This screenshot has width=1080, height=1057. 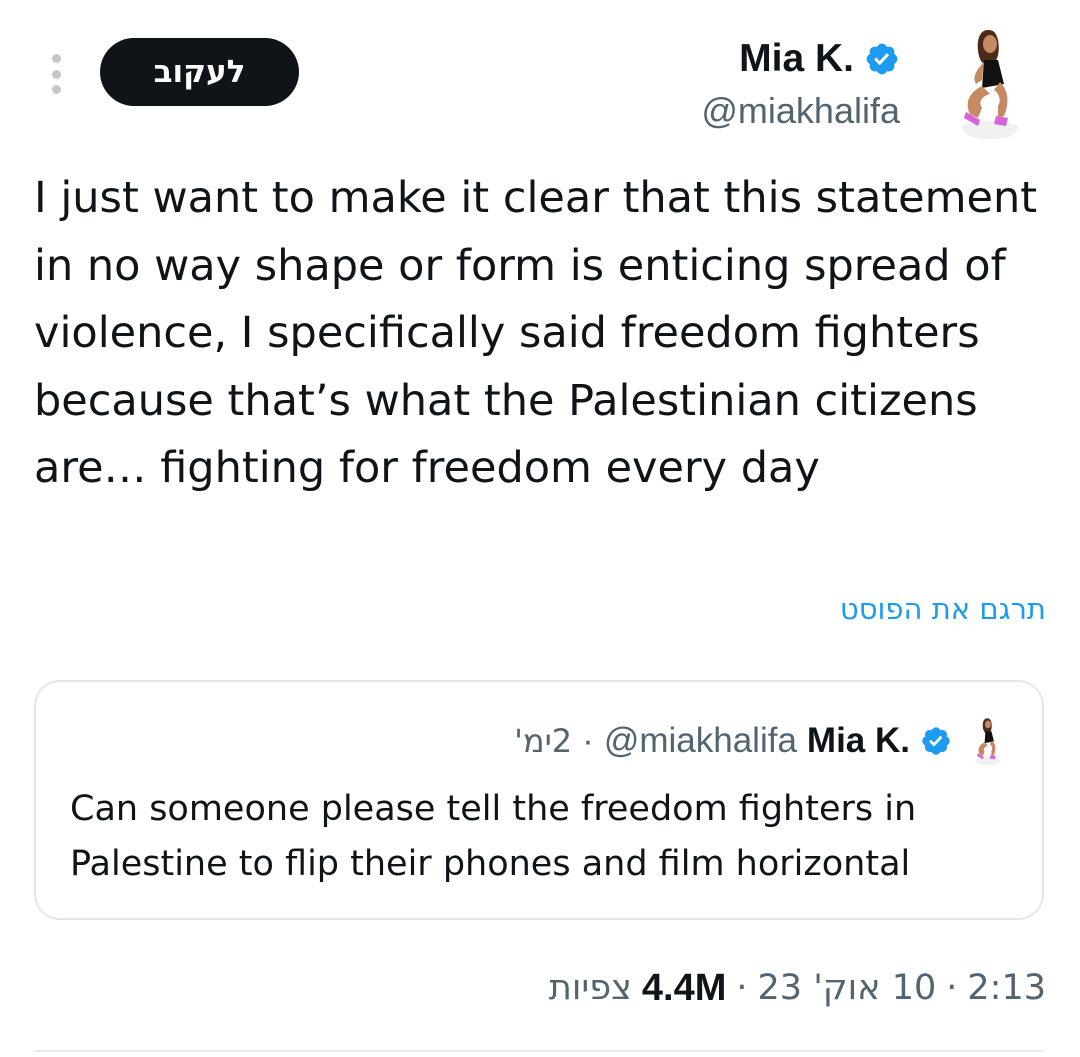 I want to click on tweet-date: 10 אוק' 23, so click(x=847, y=988).